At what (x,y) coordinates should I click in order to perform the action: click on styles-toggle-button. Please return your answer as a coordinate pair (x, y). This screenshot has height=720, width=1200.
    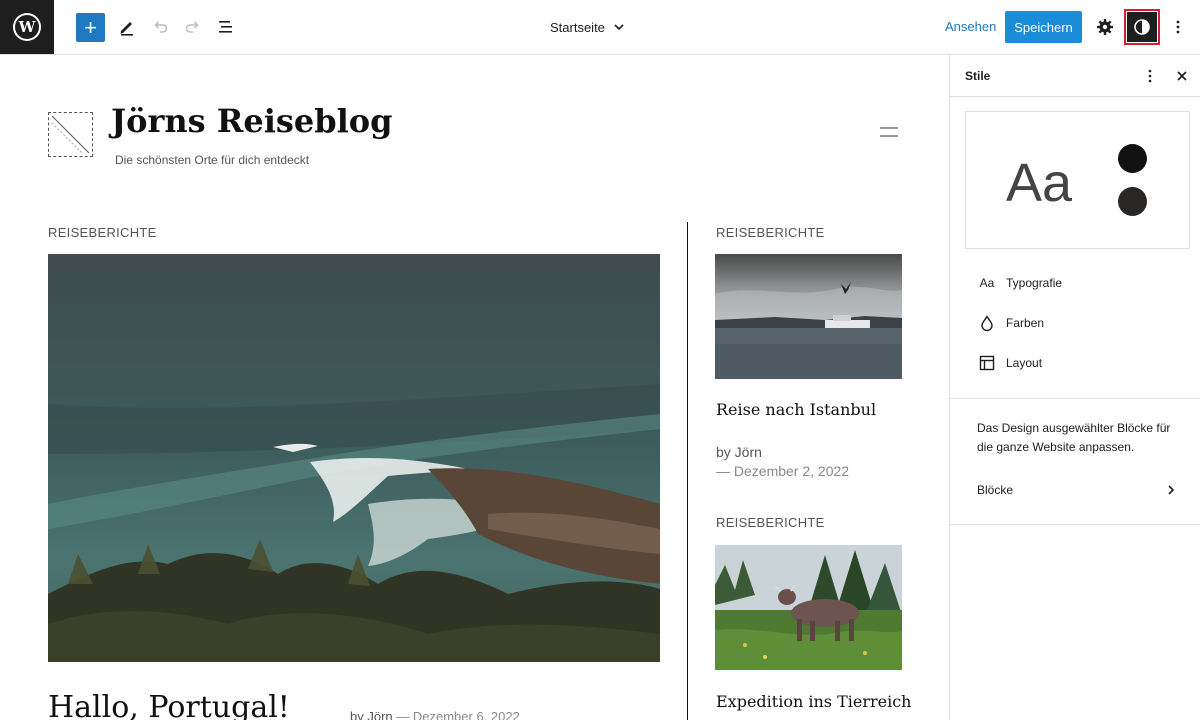
    Looking at the image, I should click on (1142, 27).